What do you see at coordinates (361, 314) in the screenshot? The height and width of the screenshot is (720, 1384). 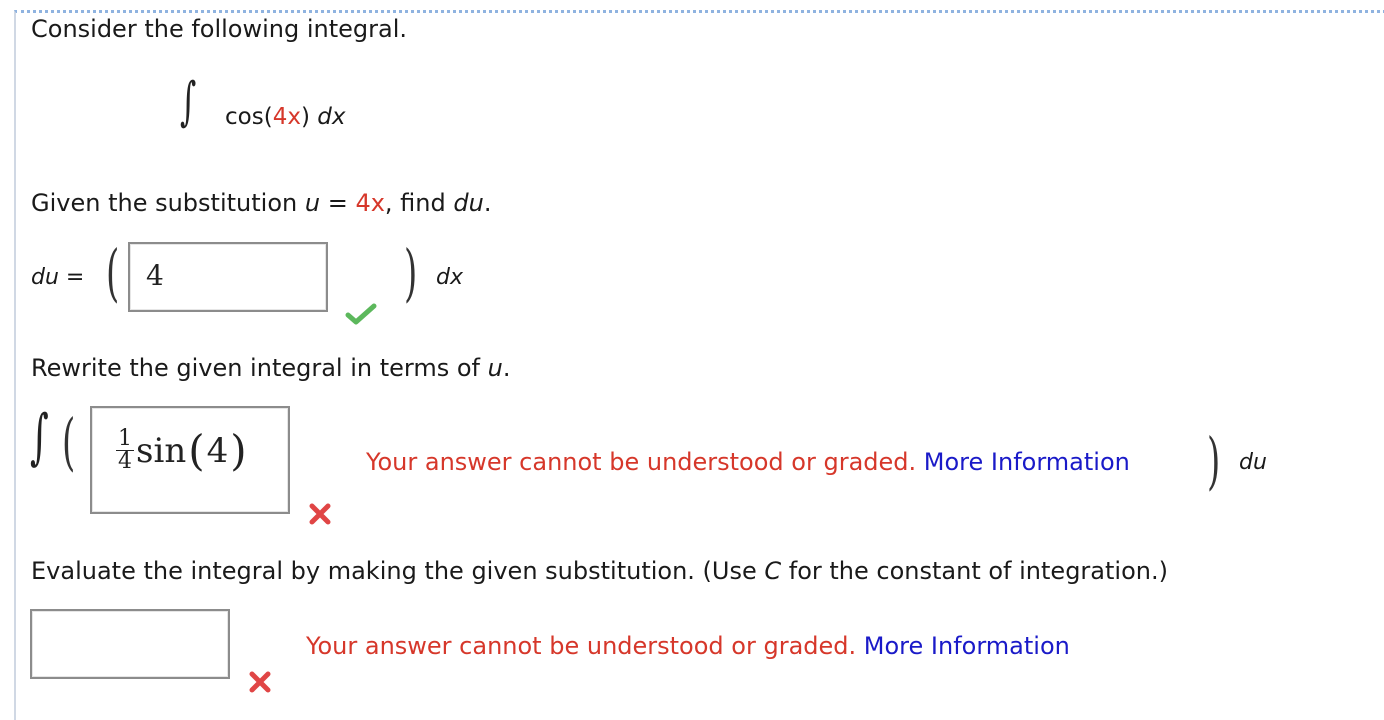 I see `checkmark-icon` at bounding box center [361, 314].